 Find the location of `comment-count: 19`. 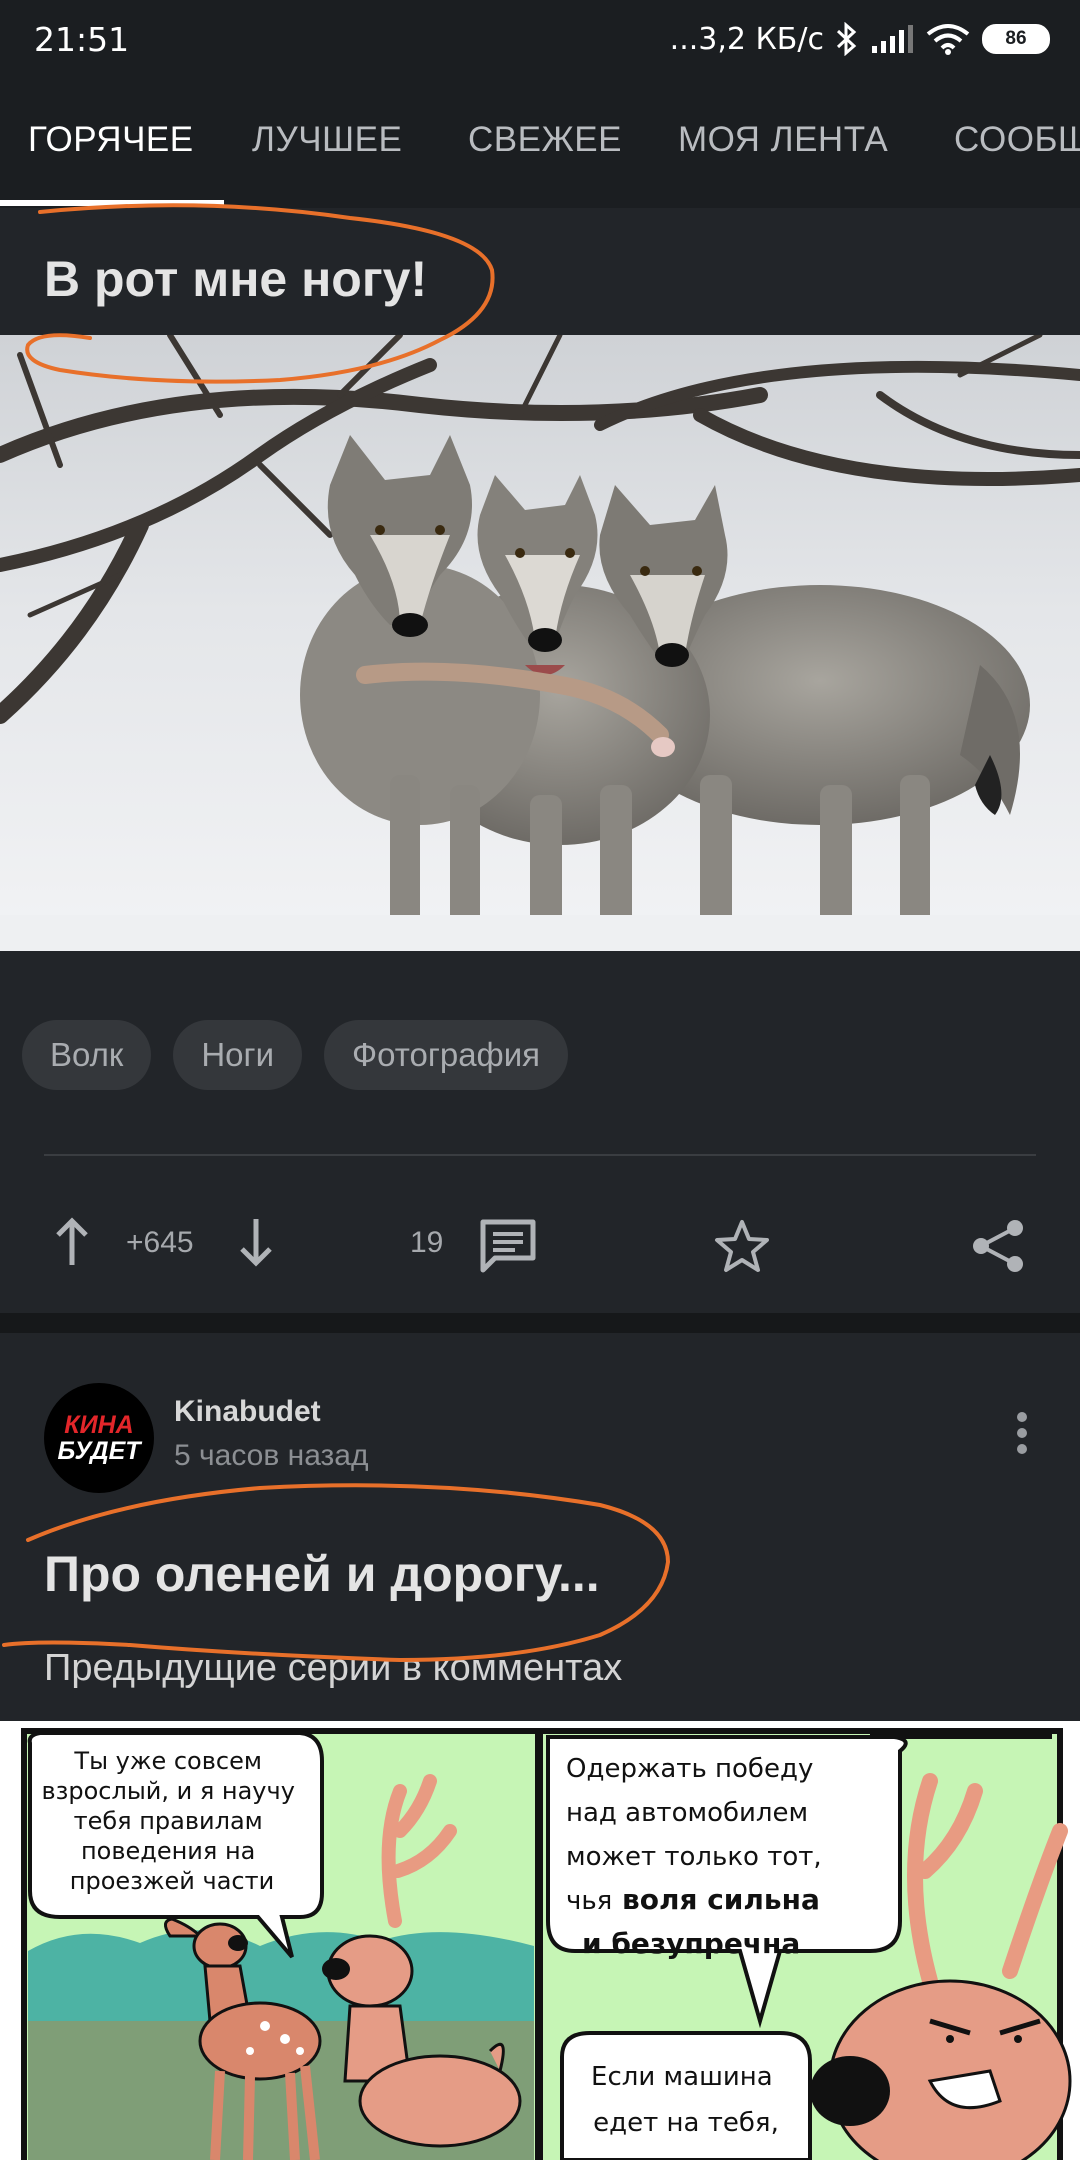

comment-count: 19 is located at coordinates (427, 1242).